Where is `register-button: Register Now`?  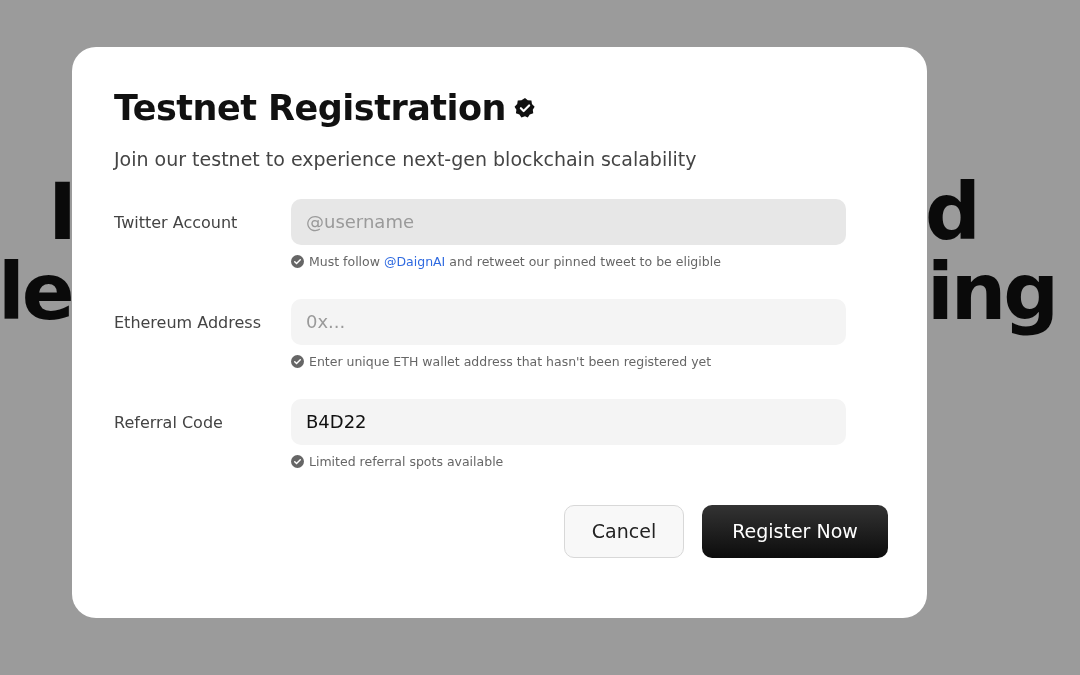
register-button: Register Now is located at coordinates (795, 531).